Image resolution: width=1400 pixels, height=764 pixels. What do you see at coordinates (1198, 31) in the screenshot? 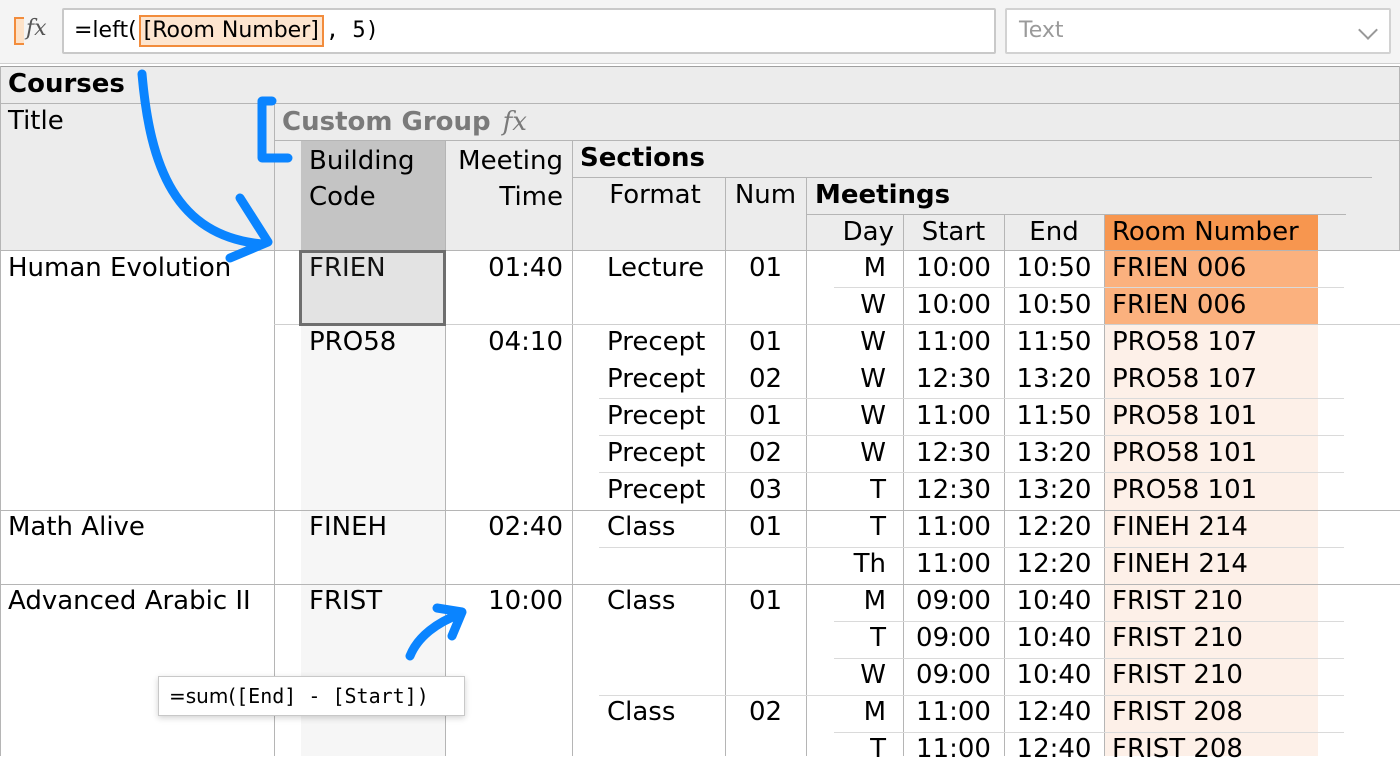
I see `column-type-select: Text` at bounding box center [1198, 31].